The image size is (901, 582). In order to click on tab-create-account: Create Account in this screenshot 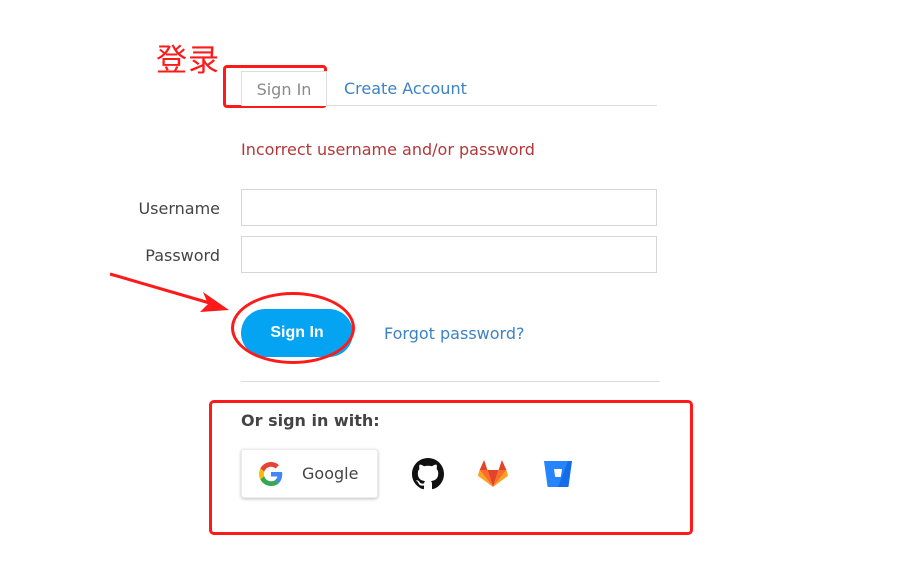, I will do `click(405, 88)`.